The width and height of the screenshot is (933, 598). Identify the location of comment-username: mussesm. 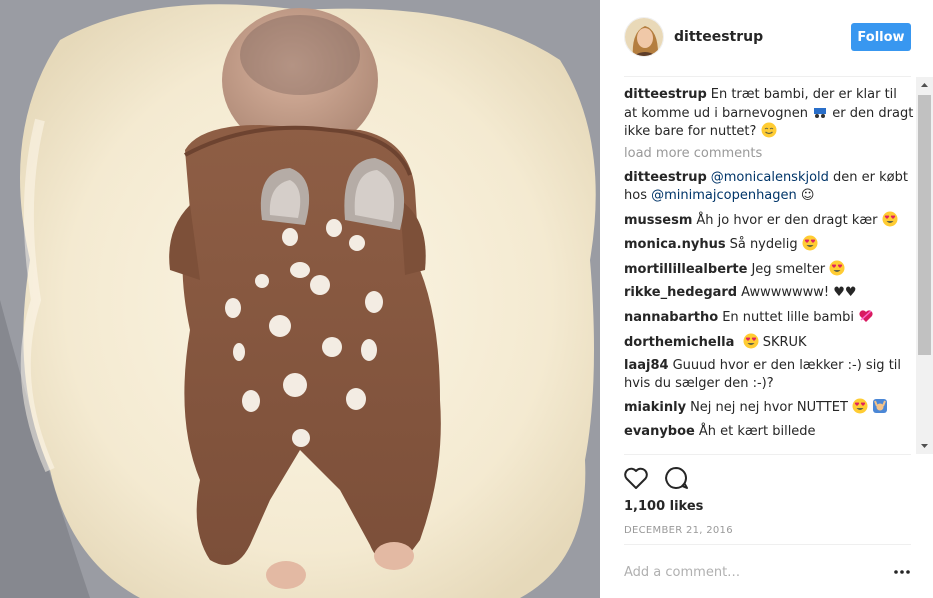
(658, 220).